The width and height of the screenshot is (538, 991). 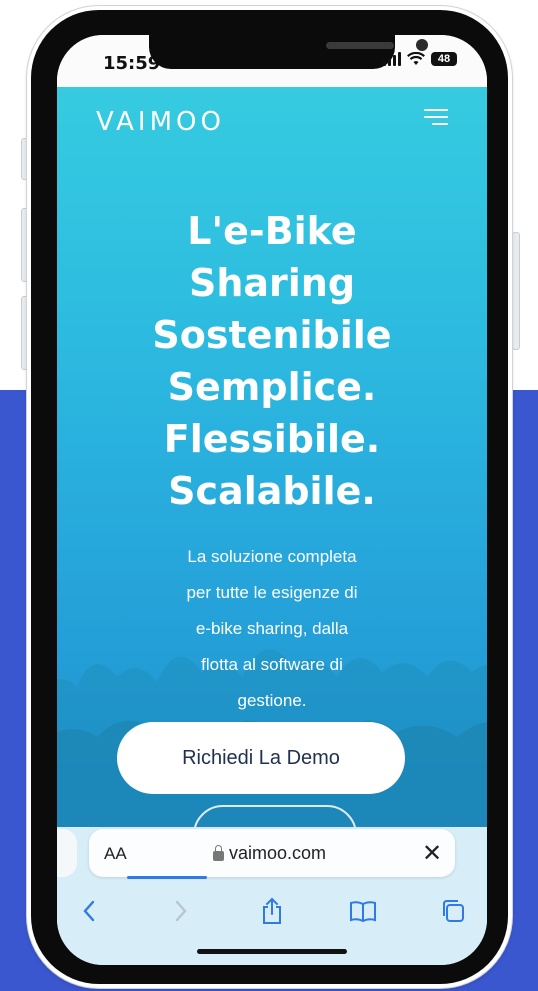 What do you see at coordinates (272, 491) in the screenshot?
I see `headline-line: Scalabile.` at bounding box center [272, 491].